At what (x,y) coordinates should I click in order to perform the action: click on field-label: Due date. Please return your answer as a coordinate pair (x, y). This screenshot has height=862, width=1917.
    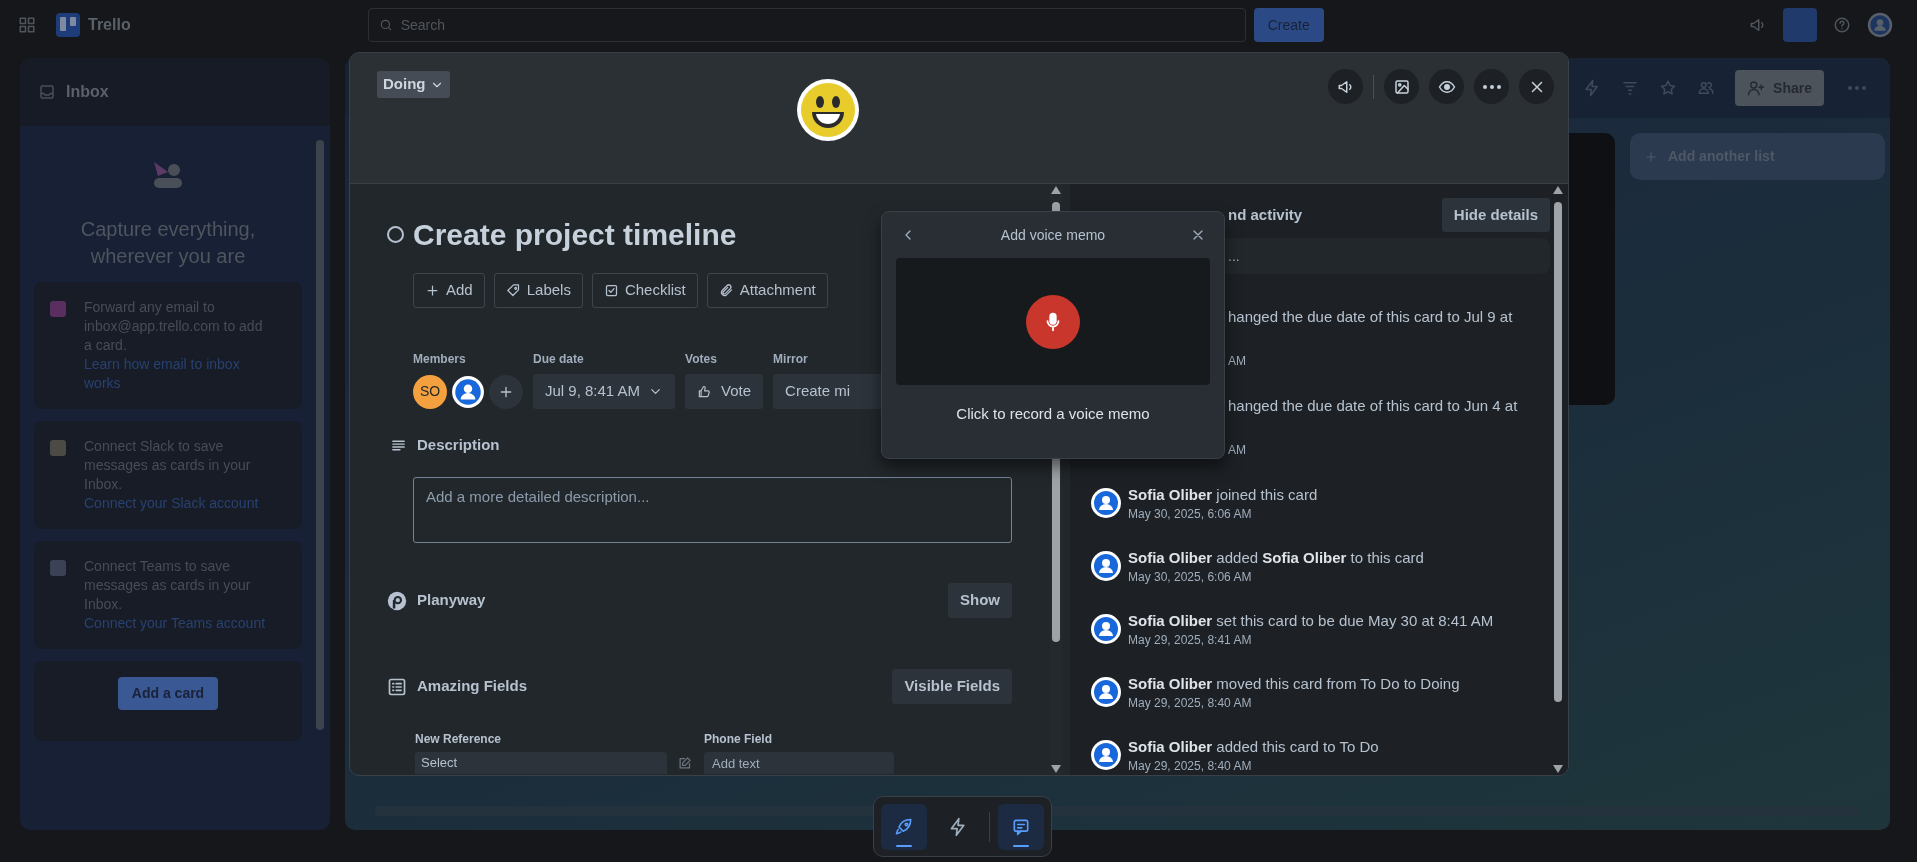
    Looking at the image, I should click on (559, 359).